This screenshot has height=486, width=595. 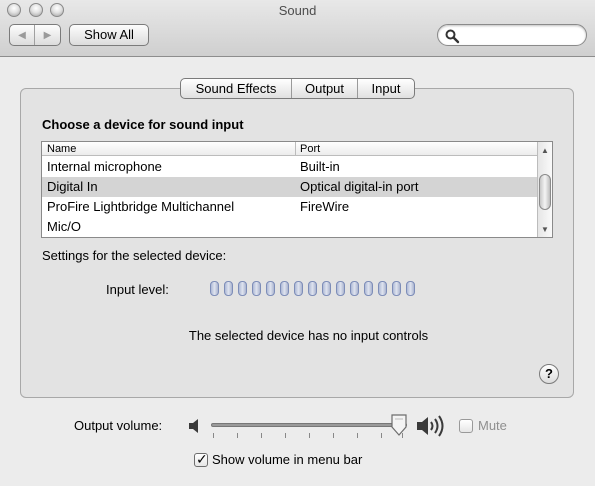 I want to click on show-volume-in-menu-bar-checkbox: Show volume in menu bar, so click(x=278, y=459).